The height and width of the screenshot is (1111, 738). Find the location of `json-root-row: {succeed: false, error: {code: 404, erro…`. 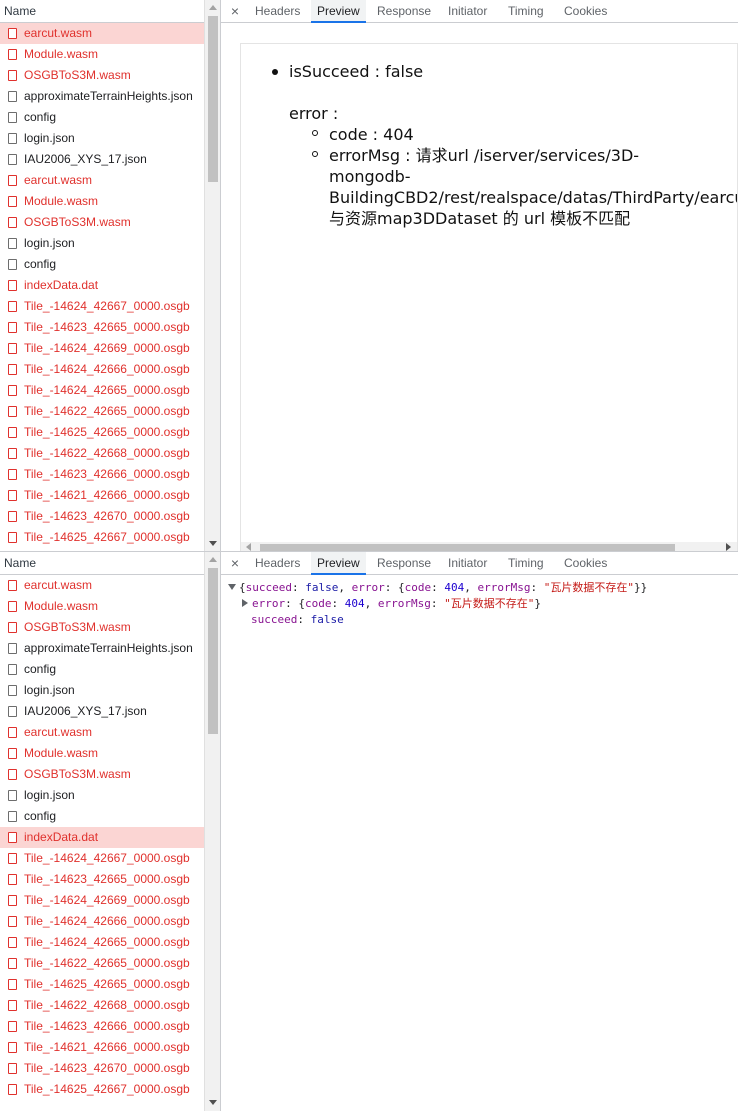

json-root-row: {succeed: false, error: {code: 404, erro… is located at coordinates (437, 588).